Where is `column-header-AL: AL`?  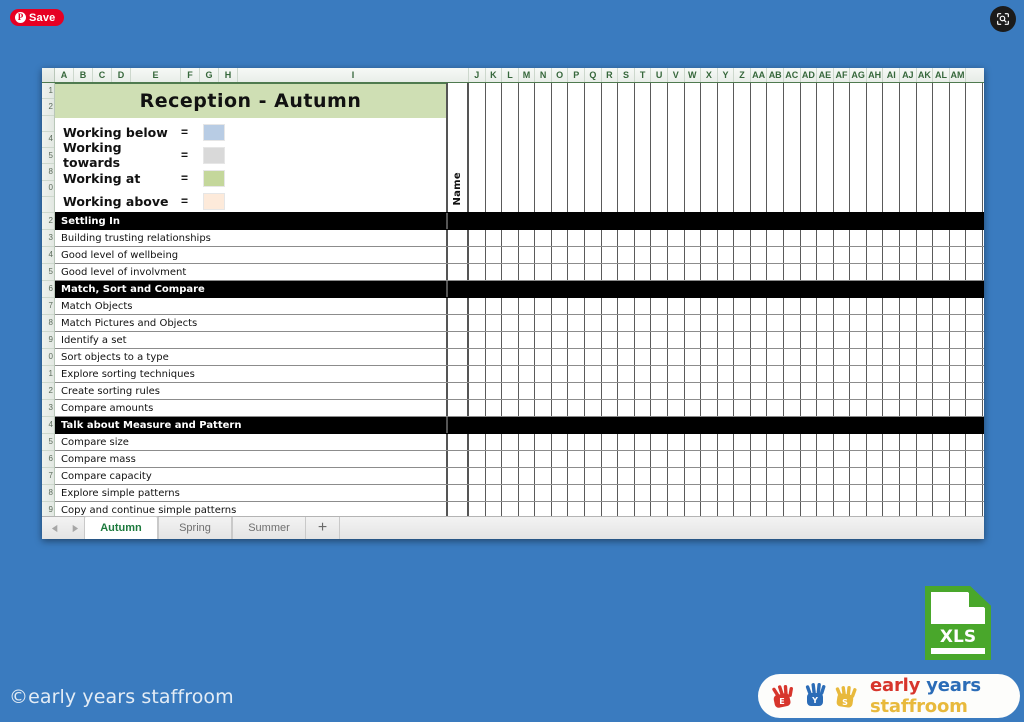
column-header-AL: AL is located at coordinates (941, 75).